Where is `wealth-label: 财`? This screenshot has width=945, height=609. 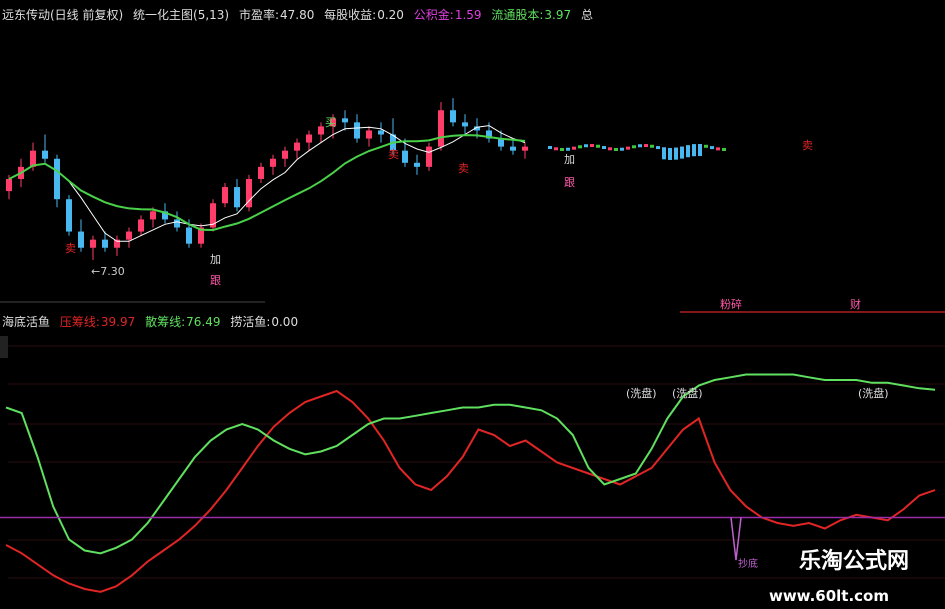 wealth-label: 财 is located at coordinates (855, 304).